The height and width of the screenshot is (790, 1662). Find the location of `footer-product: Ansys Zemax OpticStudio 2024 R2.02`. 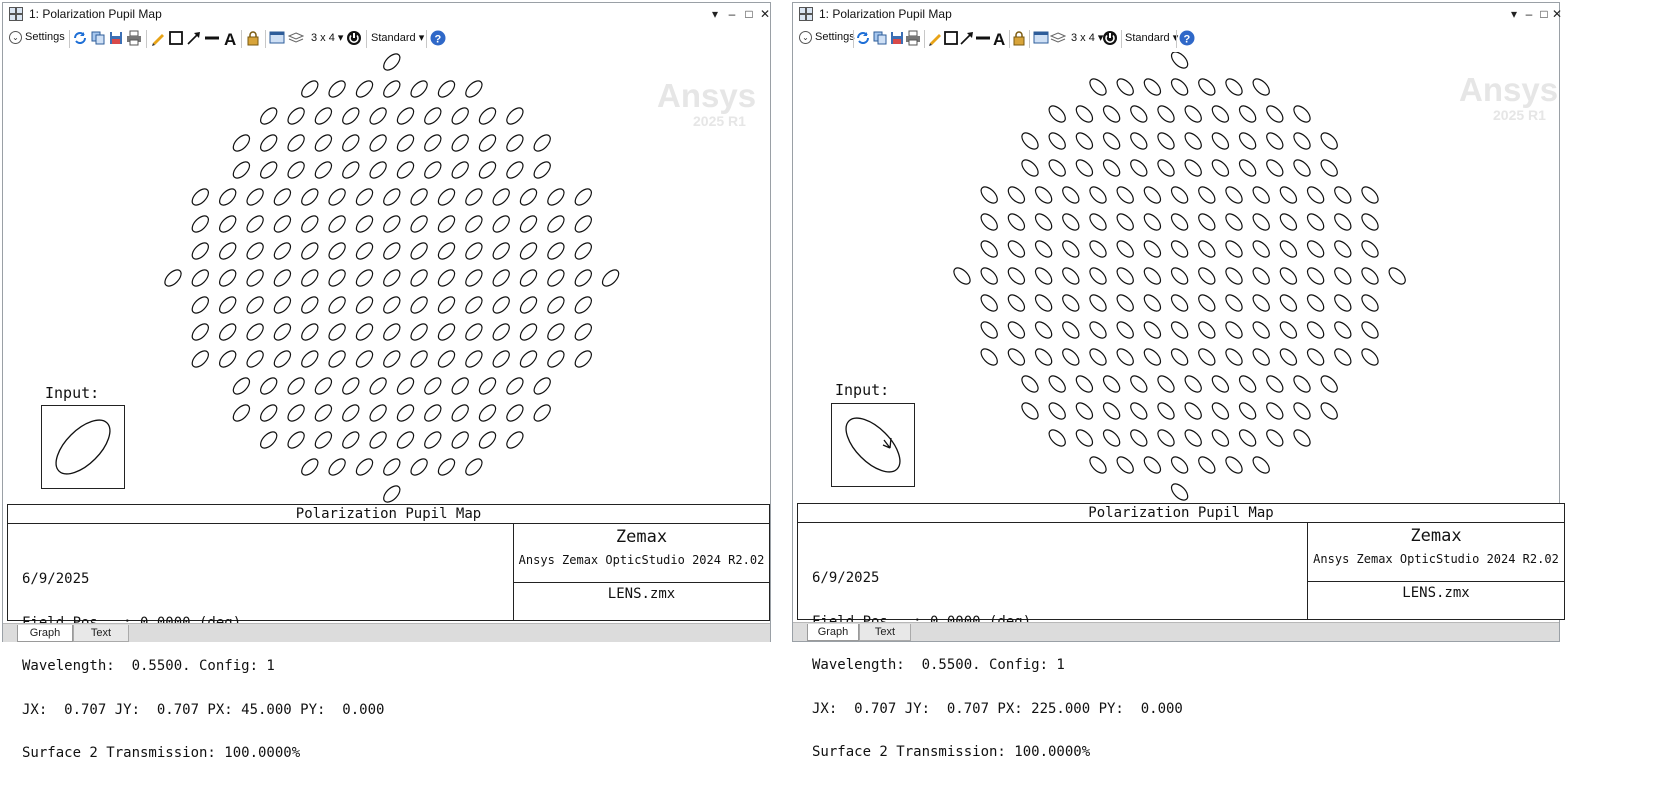

footer-product: Ansys Zemax OpticStudio 2024 R2.02 is located at coordinates (641, 560).